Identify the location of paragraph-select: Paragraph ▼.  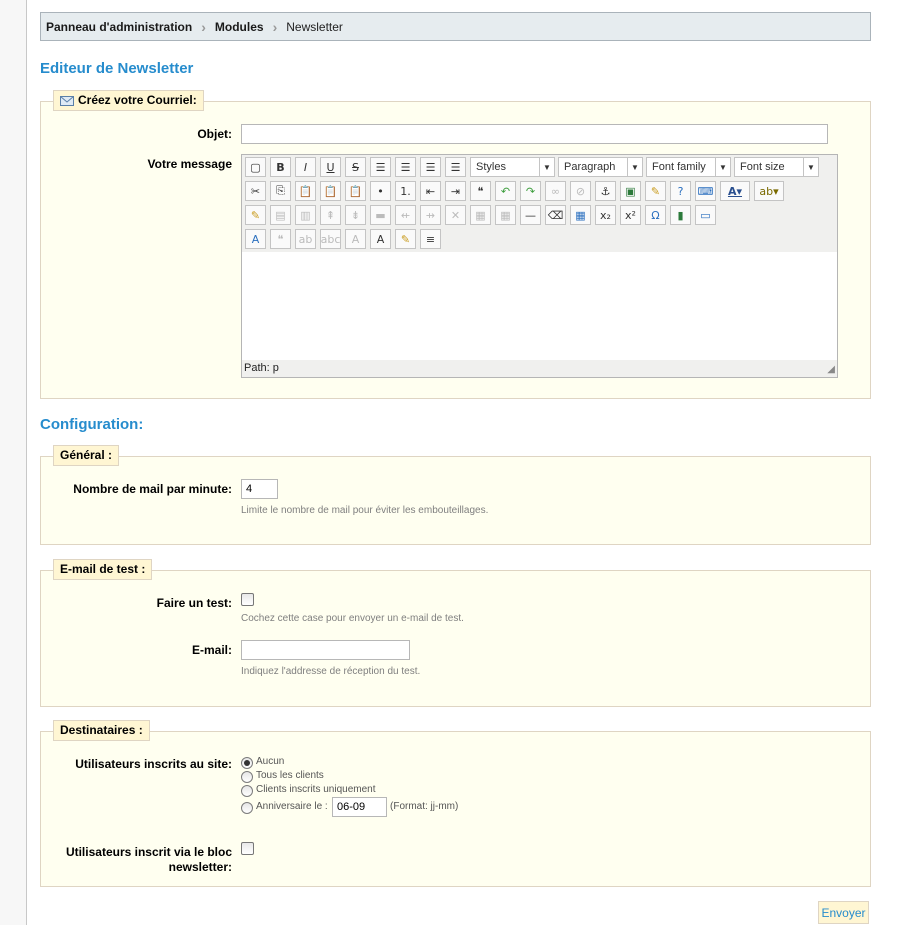
(600, 167).